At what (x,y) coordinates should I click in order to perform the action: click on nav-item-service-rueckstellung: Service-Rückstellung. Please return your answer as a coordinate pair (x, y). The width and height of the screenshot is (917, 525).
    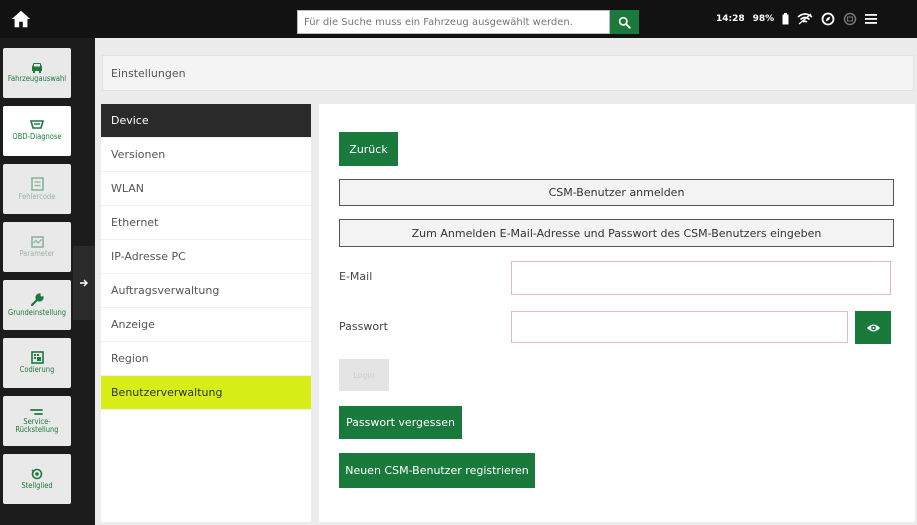
    Looking at the image, I should click on (37, 421).